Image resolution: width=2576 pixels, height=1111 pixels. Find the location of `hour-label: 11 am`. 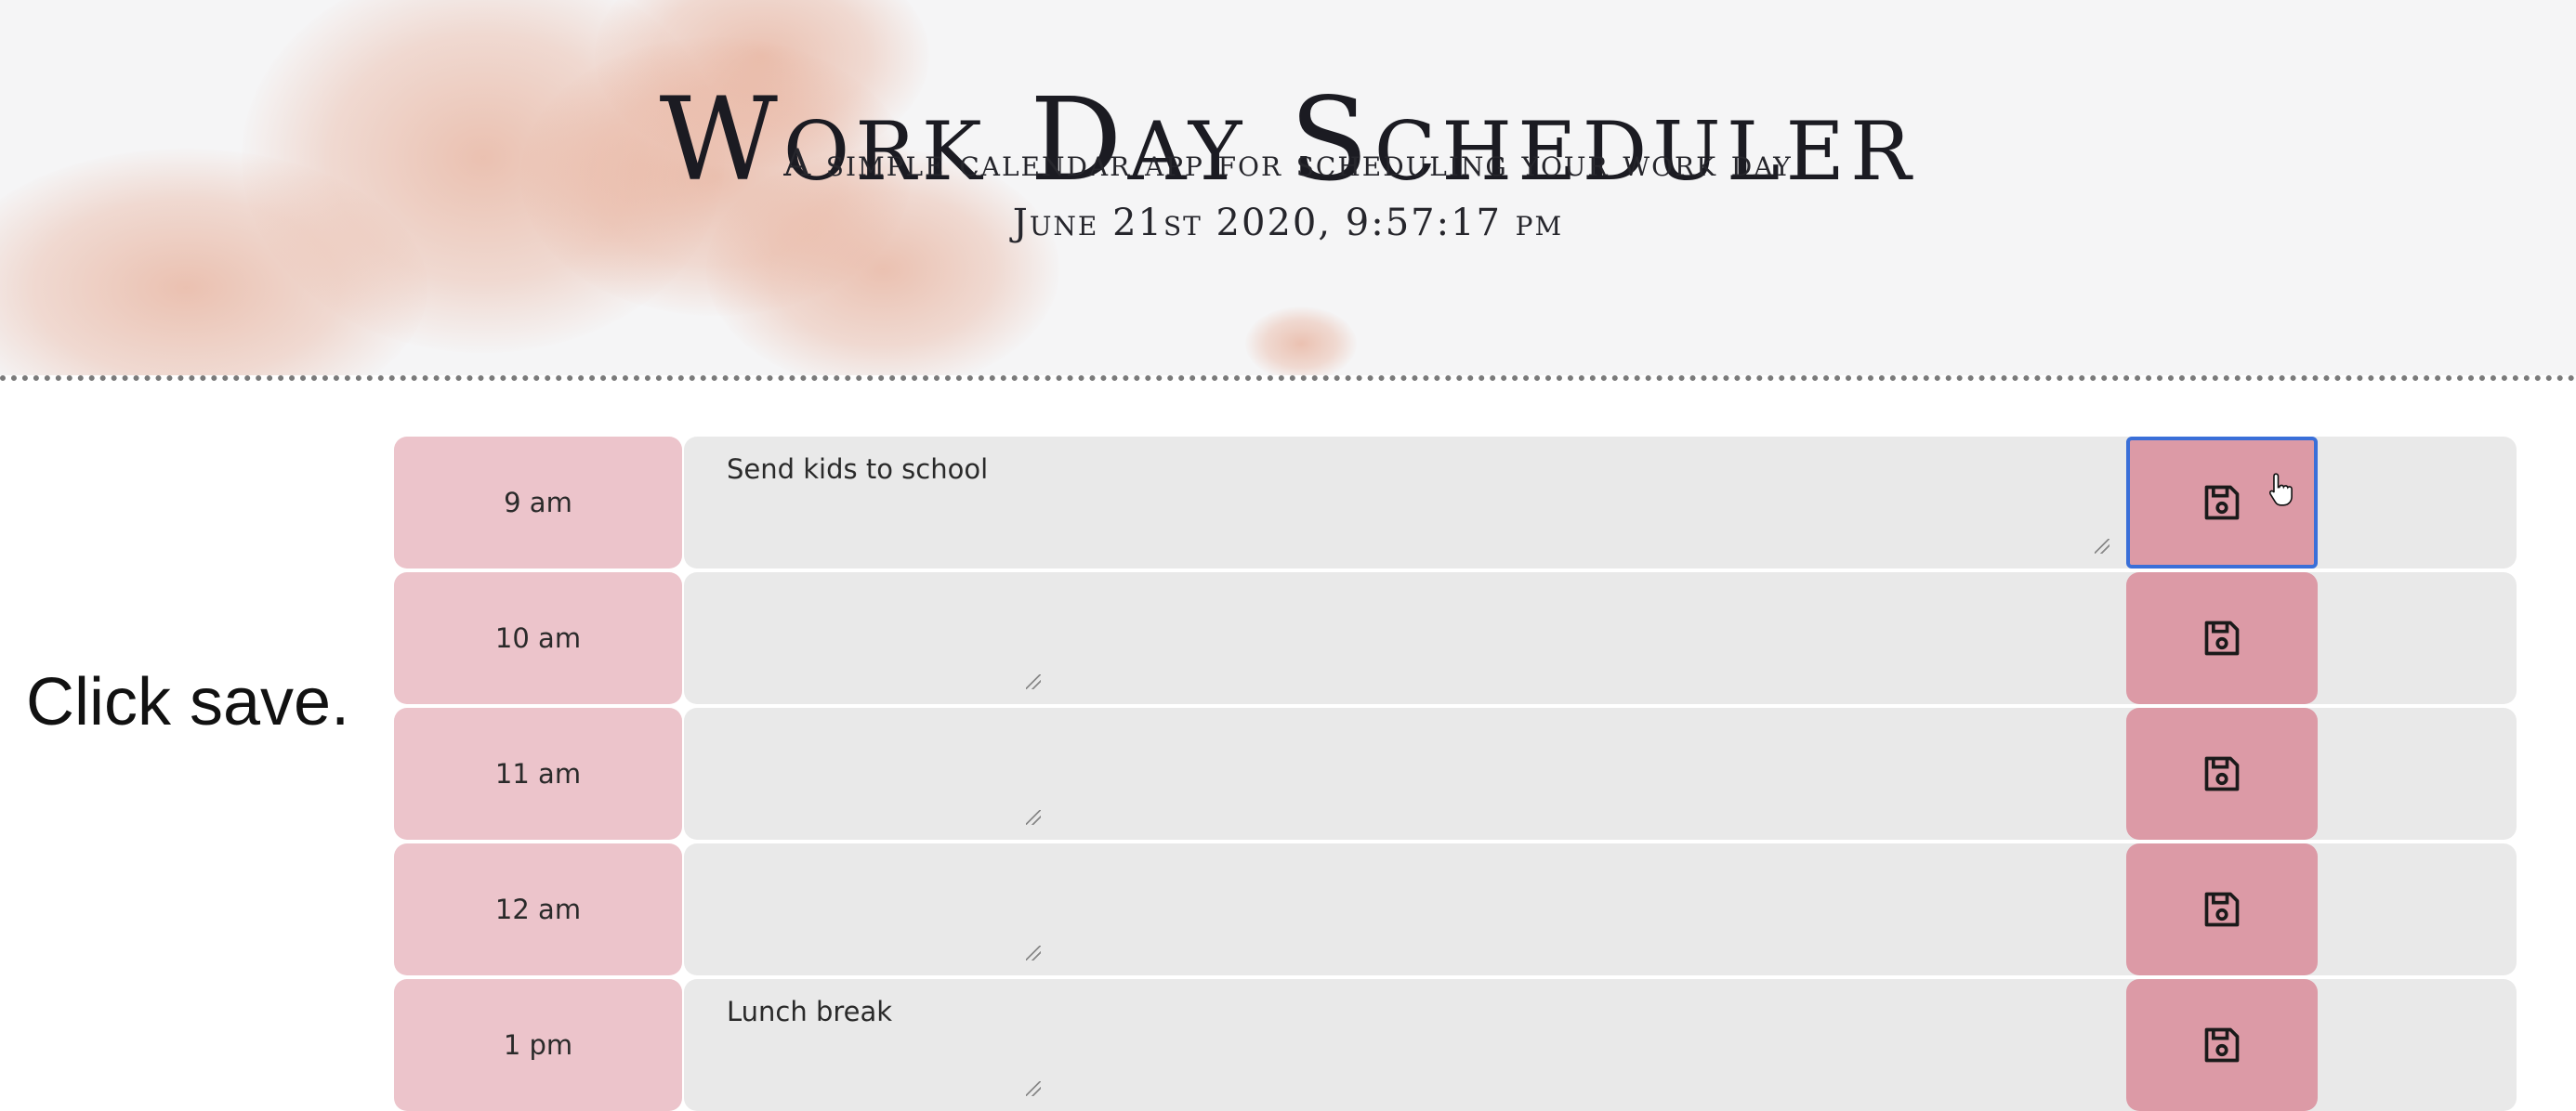

hour-label: 11 am is located at coordinates (538, 774).